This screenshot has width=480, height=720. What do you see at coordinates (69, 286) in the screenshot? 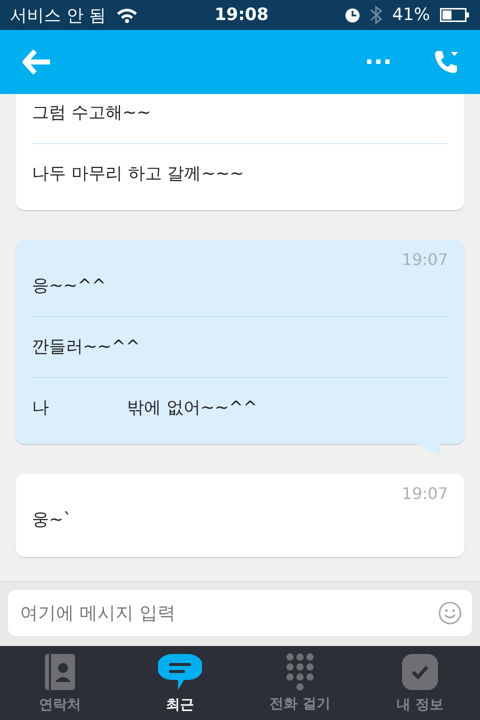
I see `message-text: 응~~^^` at bounding box center [69, 286].